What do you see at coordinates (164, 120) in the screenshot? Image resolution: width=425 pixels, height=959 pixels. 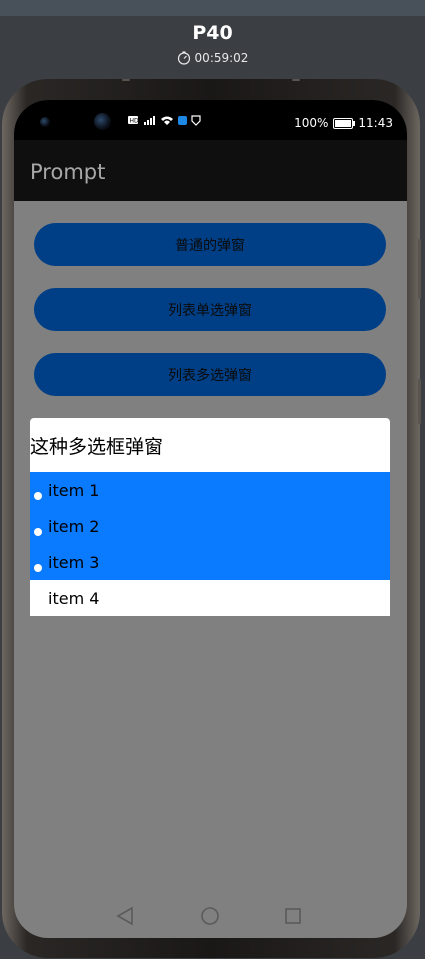 I see `signal-wifi-icons: HD` at bounding box center [164, 120].